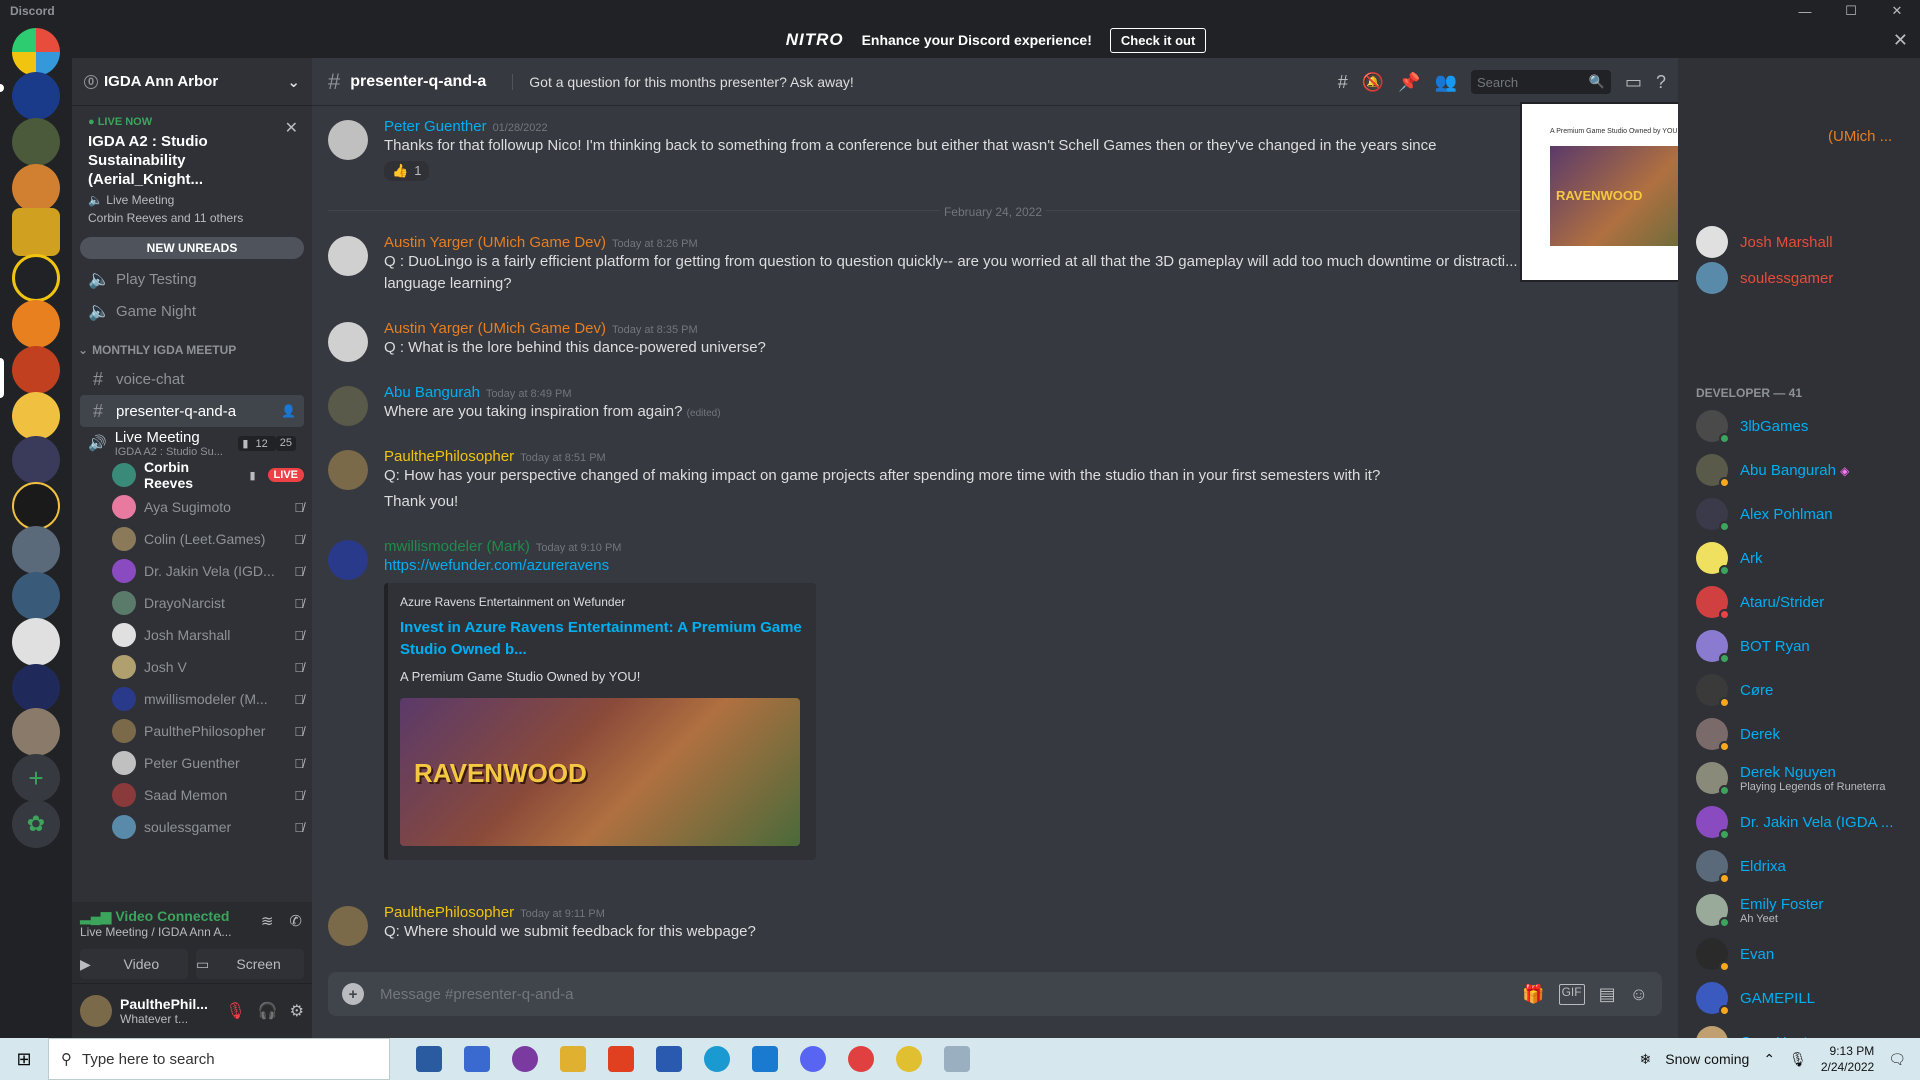 This screenshot has height=1080, width=1920. What do you see at coordinates (1758, 1032) in the screenshot?
I see `member-item: Cory Hunter` at bounding box center [1758, 1032].